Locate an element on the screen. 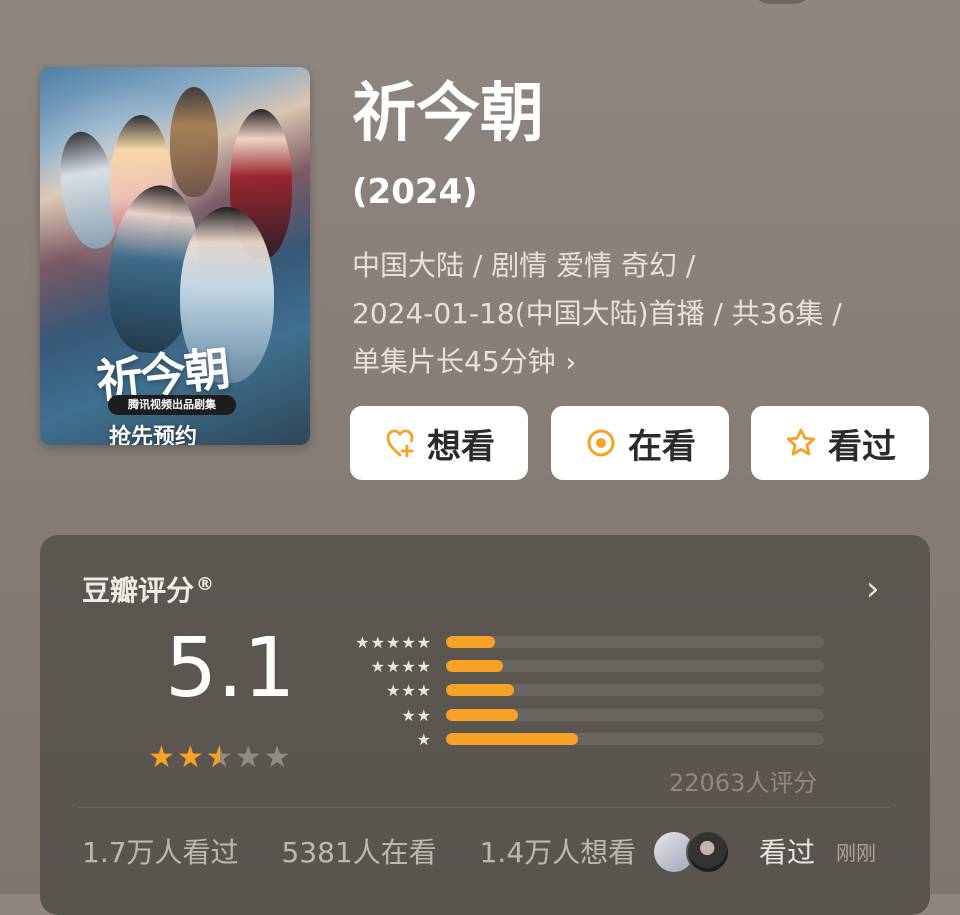 The height and width of the screenshot is (915, 960). show-meta-line-1: 中国大陆 / 剧情 爱情 奇幻 / is located at coordinates (524, 265).